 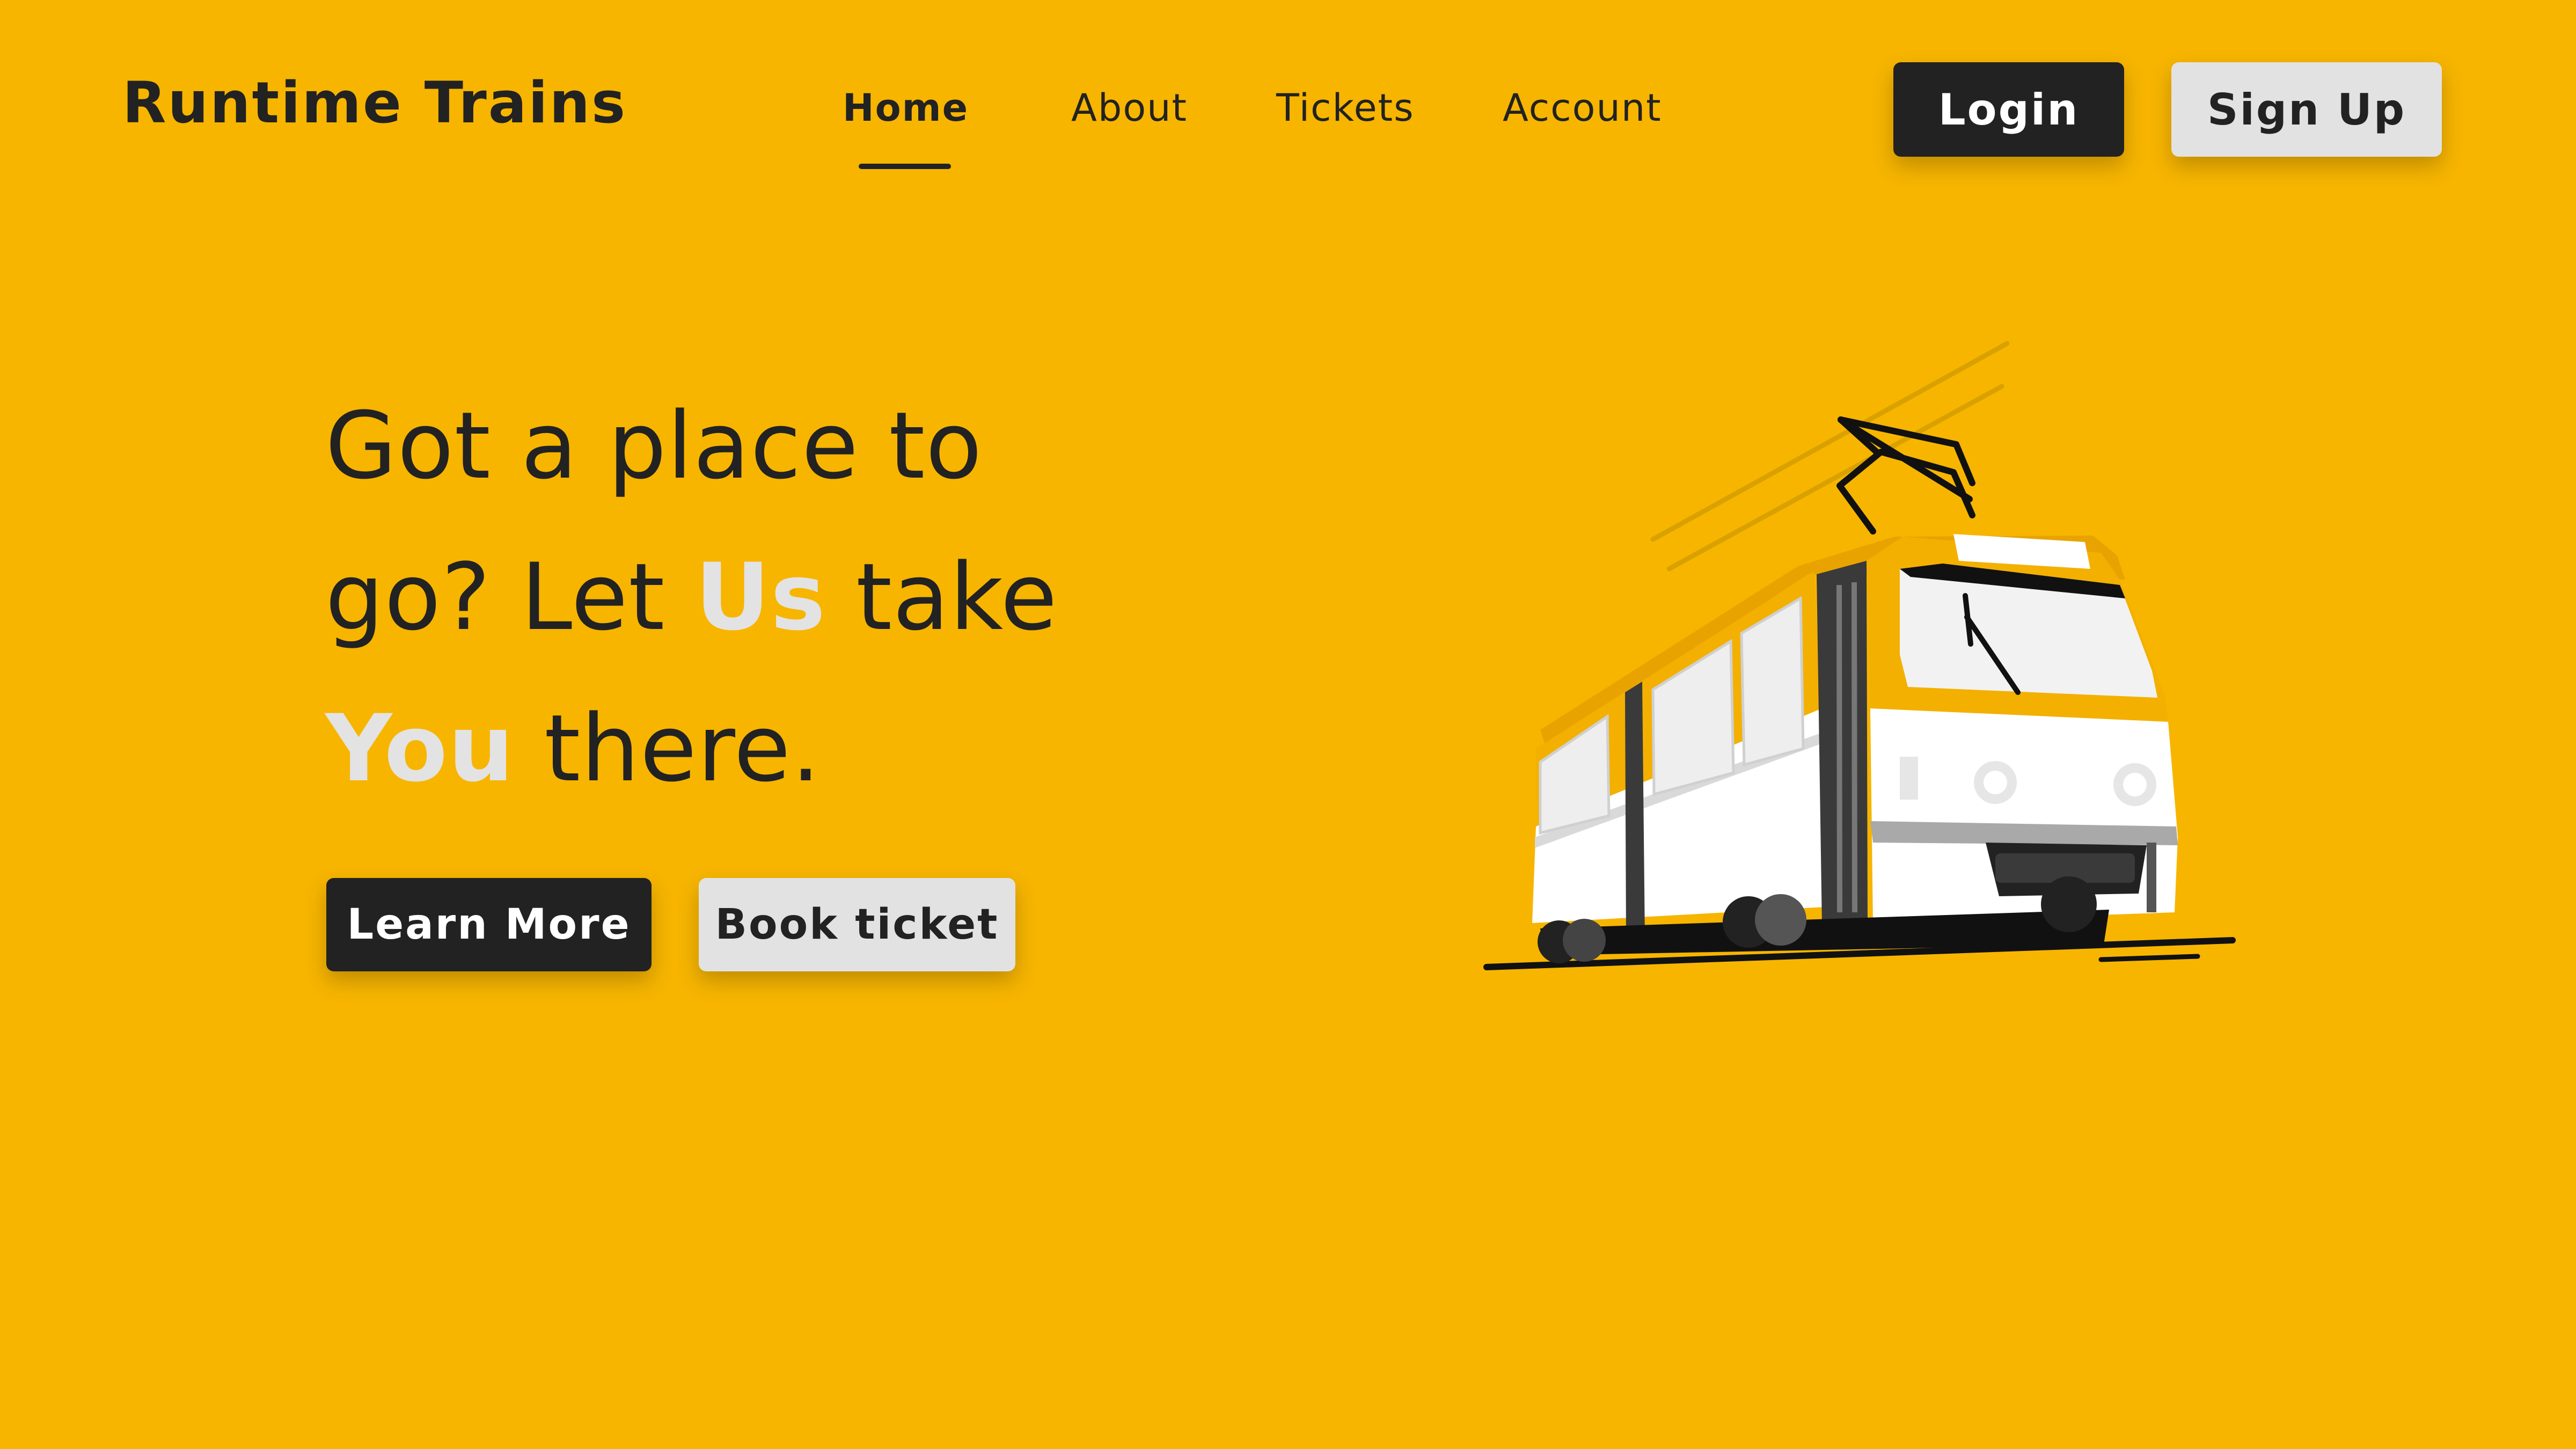 I want to click on tram-icon, so click(x=1859, y=655).